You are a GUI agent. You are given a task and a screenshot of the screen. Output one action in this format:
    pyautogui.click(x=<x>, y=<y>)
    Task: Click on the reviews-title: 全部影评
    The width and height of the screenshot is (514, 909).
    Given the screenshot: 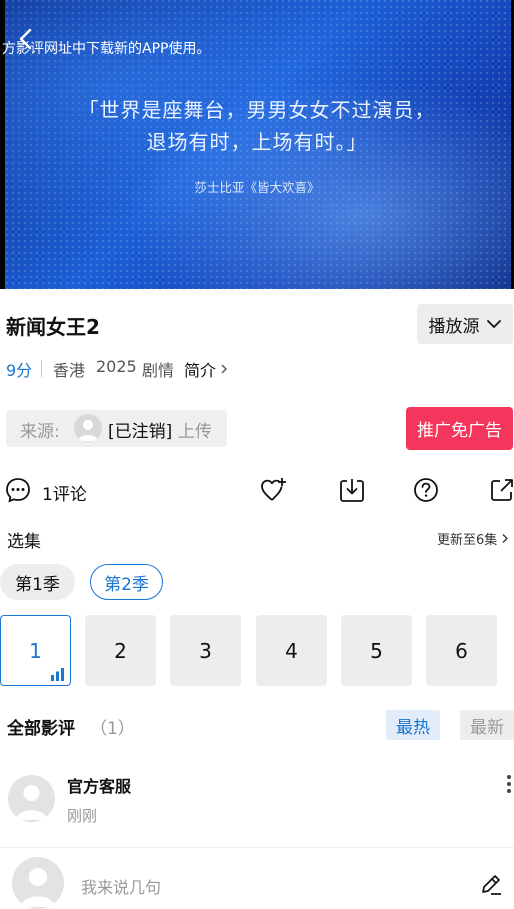 What is the action you would take?
    pyautogui.click(x=41, y=729)
    